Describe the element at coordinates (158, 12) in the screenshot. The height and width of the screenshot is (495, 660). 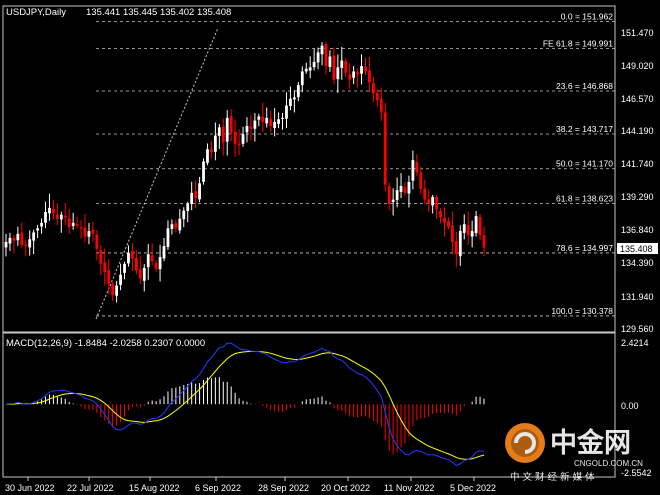
I see `ohlc-readout: 135.441 135.445 135.402 135.408` at that location.